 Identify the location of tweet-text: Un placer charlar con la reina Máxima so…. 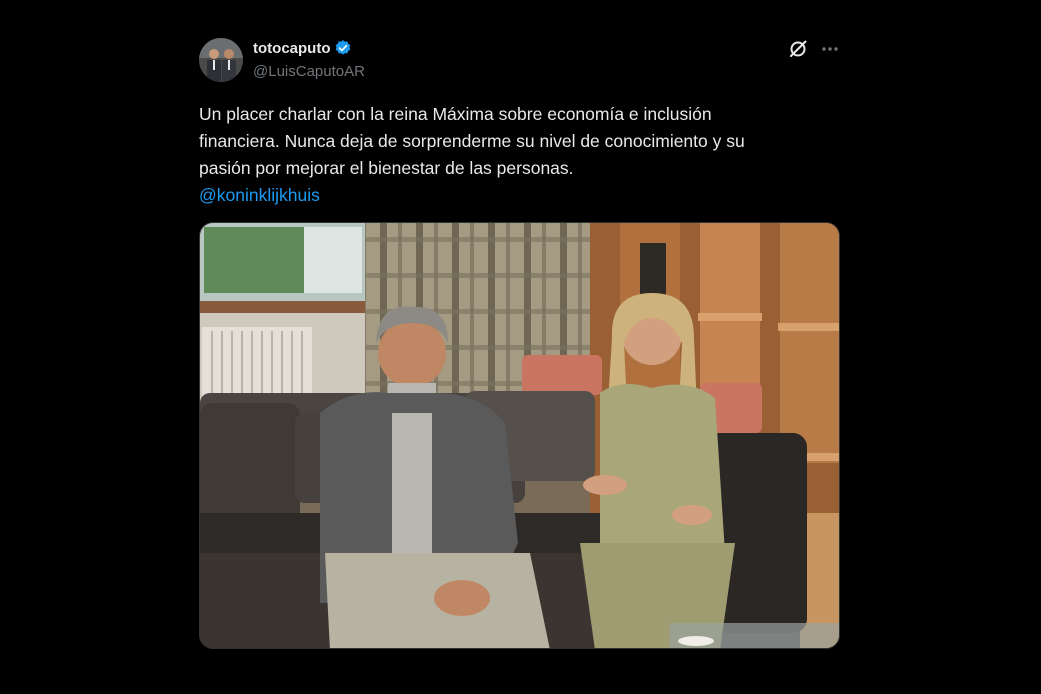
(519, 155).